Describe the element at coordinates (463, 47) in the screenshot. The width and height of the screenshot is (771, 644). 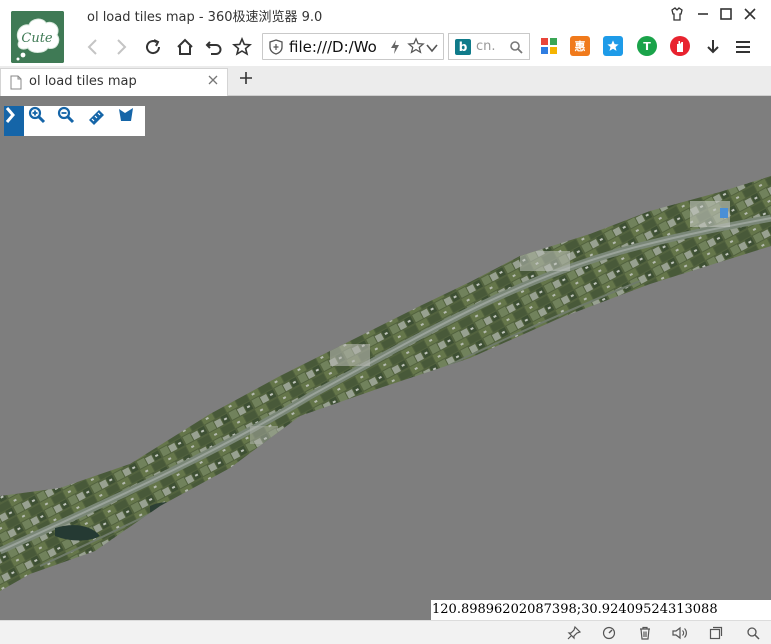
I see `bing-icon: b` at that location.